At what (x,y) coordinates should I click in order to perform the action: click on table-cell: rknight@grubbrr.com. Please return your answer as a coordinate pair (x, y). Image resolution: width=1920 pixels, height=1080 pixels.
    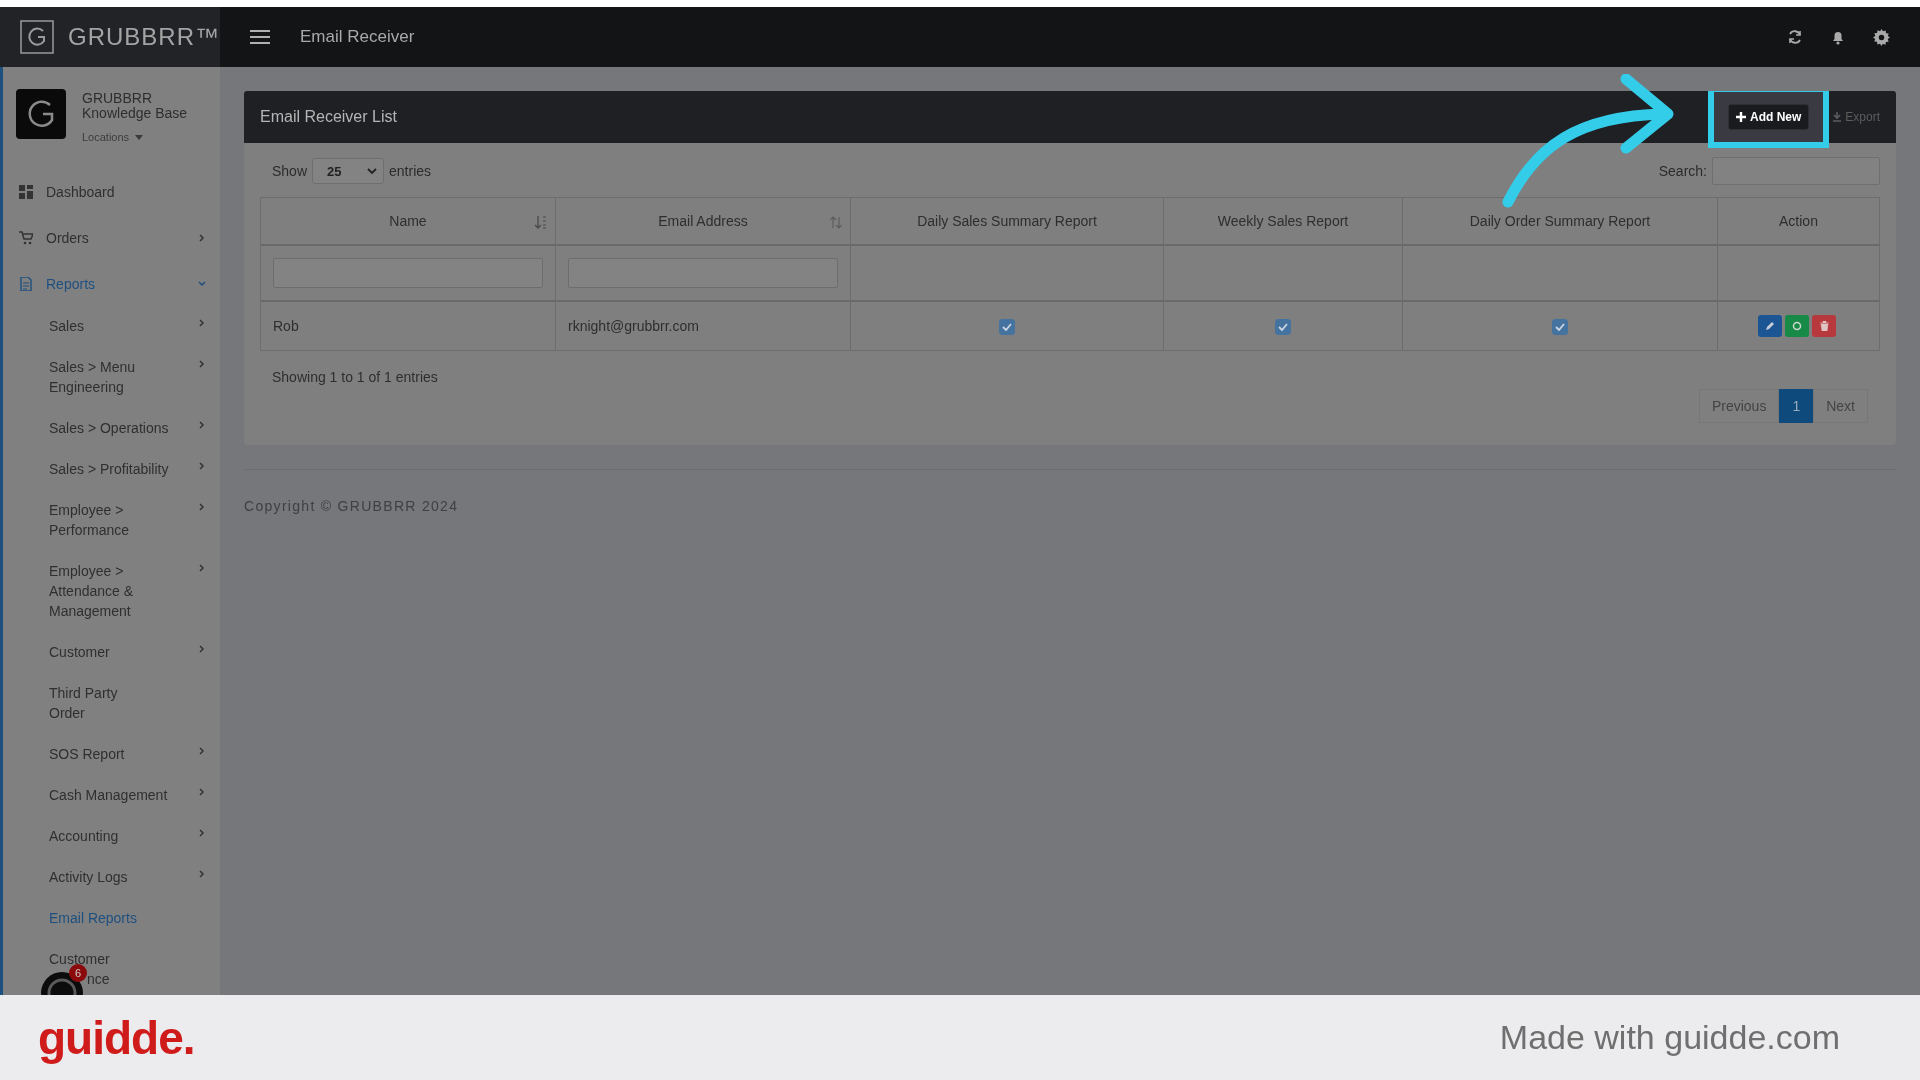
    Looking at the image, I should click on (703, 326).